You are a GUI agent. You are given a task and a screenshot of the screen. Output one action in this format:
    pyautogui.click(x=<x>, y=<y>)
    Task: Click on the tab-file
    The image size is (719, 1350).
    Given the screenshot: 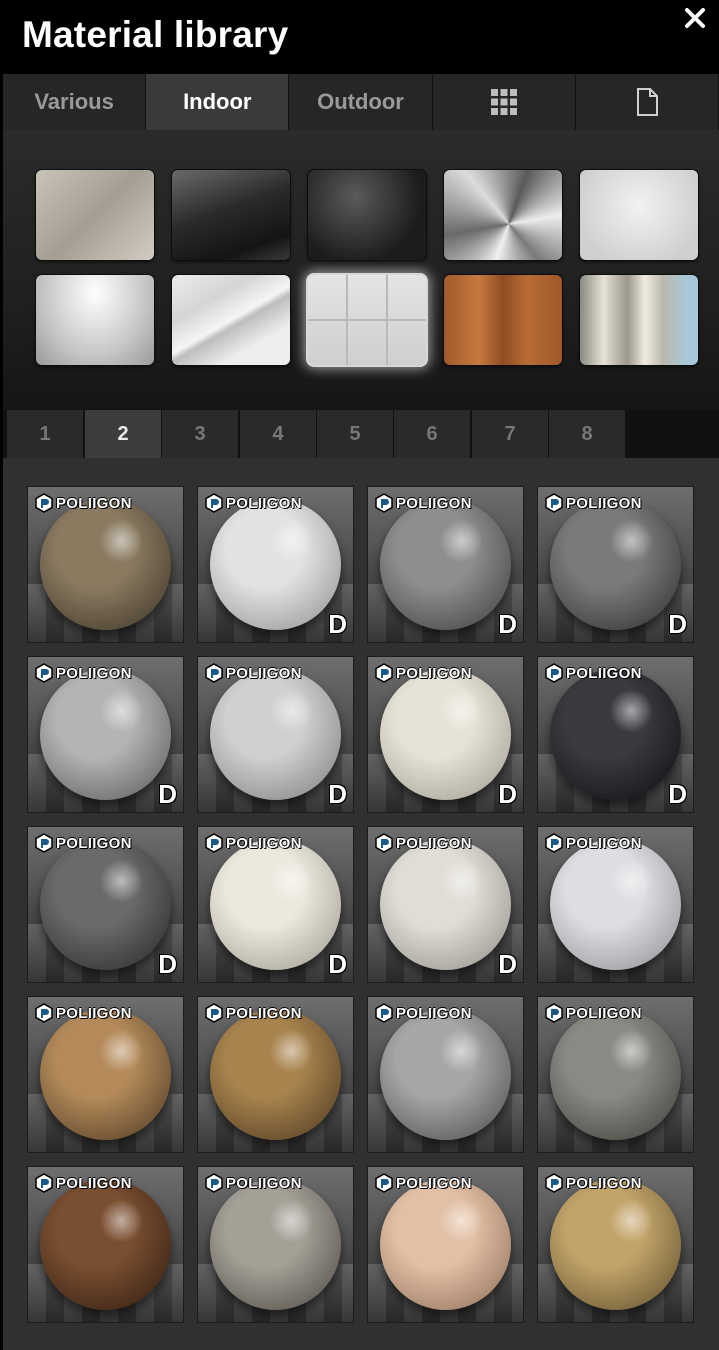 What is the action you would take?
    pyautogui.click(x=647, y=102)
    